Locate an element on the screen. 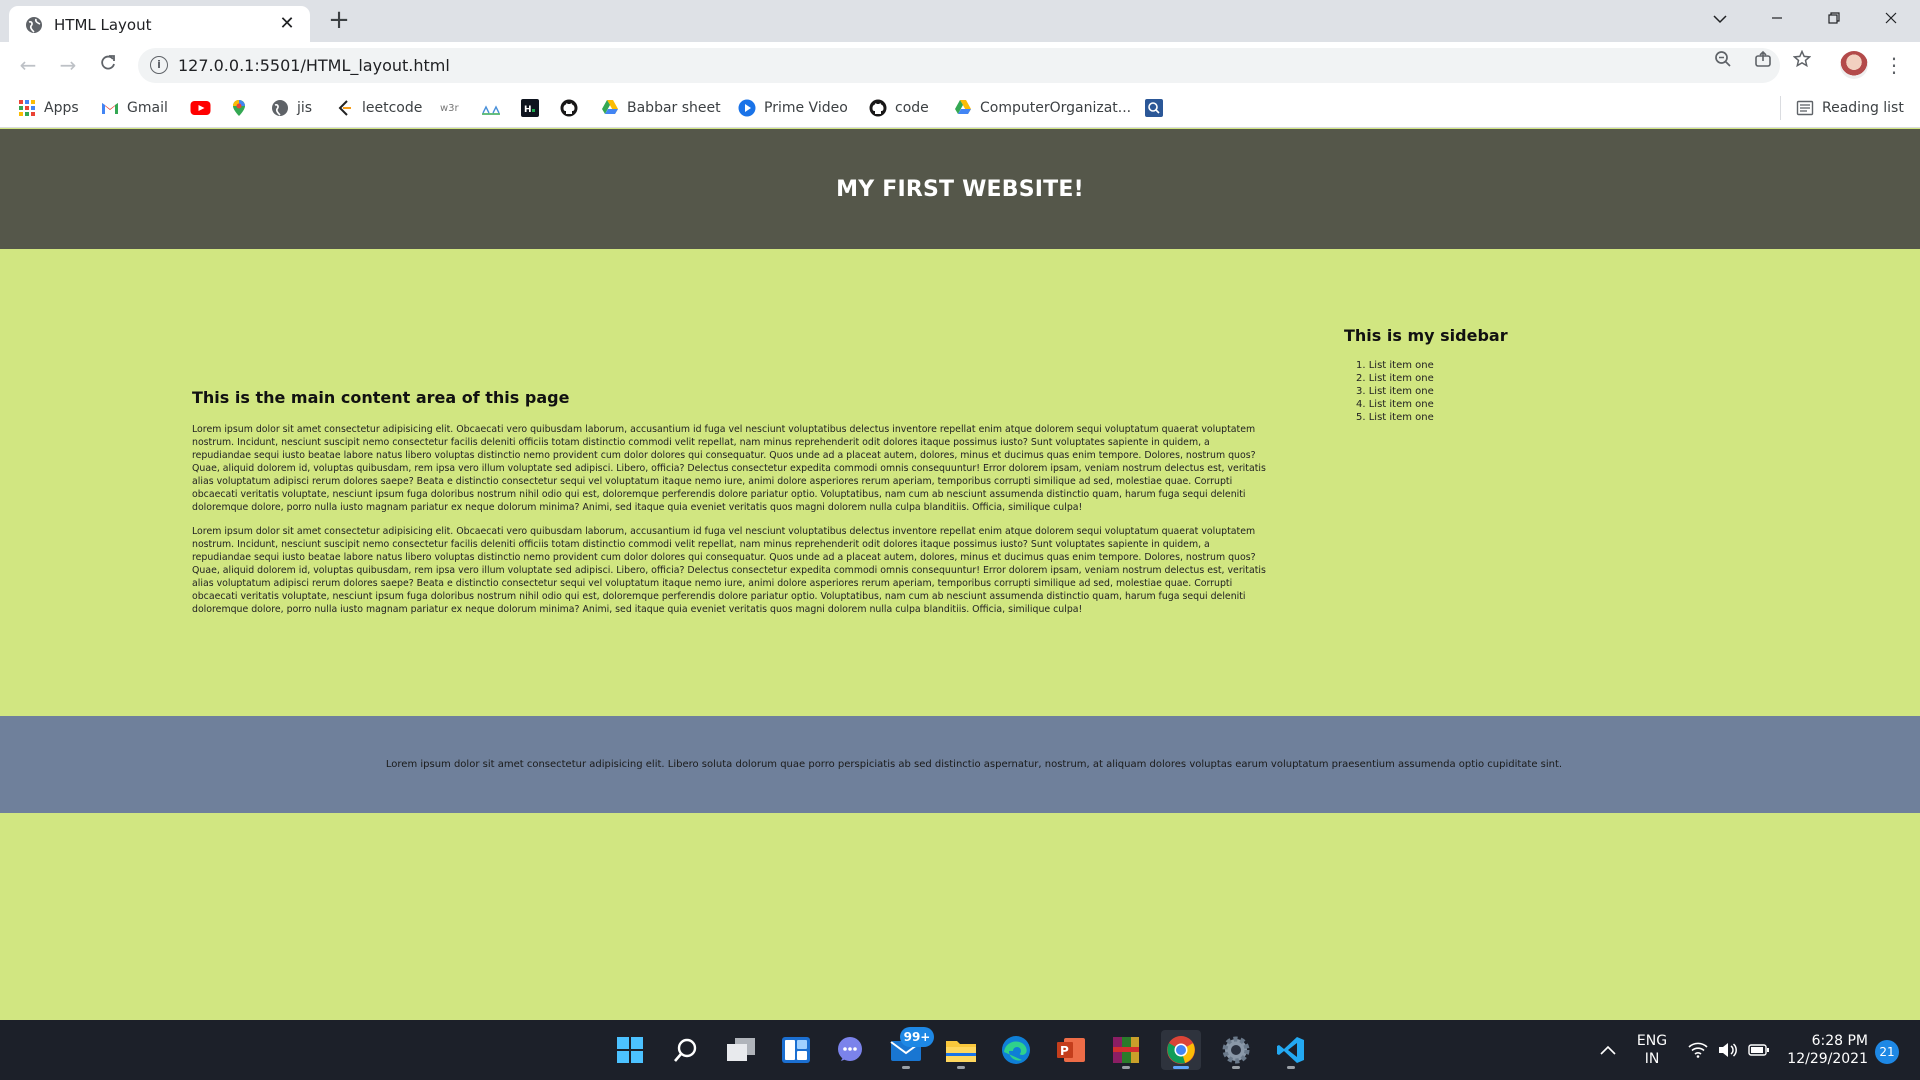 The width and height of the screenshot is (1920, 1080). language-code: ENG is located at coordinates (1652, 1041).